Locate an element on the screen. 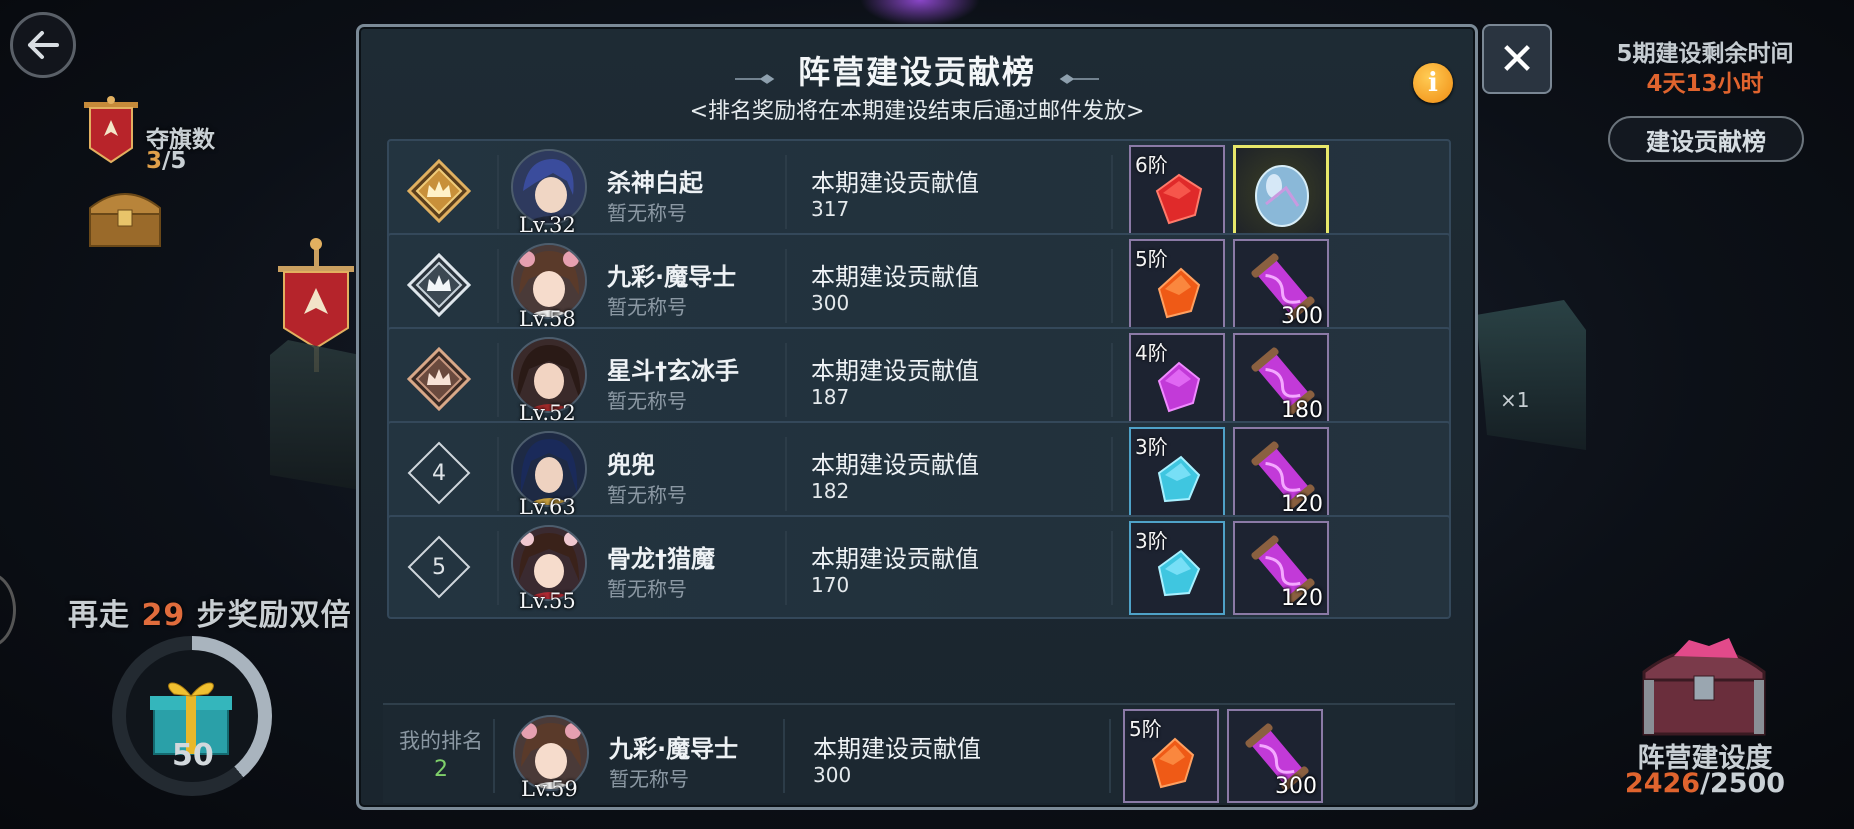  bronze-crown-badge-icon is located at coordinates (439, 379).